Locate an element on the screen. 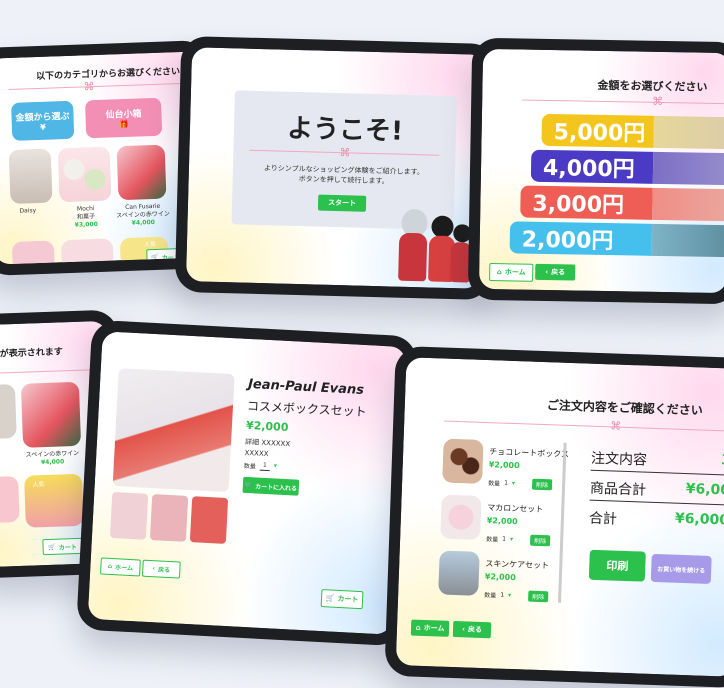 This screenshot has height=688, width=724. product-brand: Jean-Paul Evans is located at coordinates (306, 387).